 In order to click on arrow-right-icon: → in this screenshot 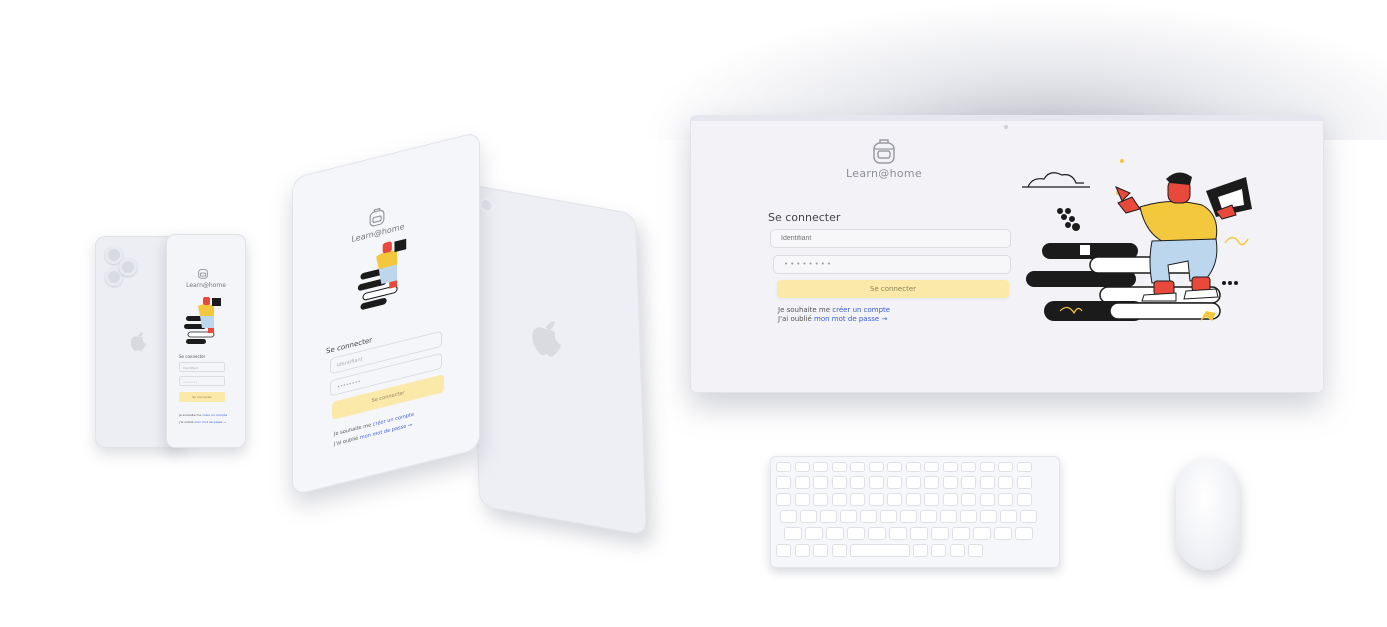, I will do `click(410, 426)`.